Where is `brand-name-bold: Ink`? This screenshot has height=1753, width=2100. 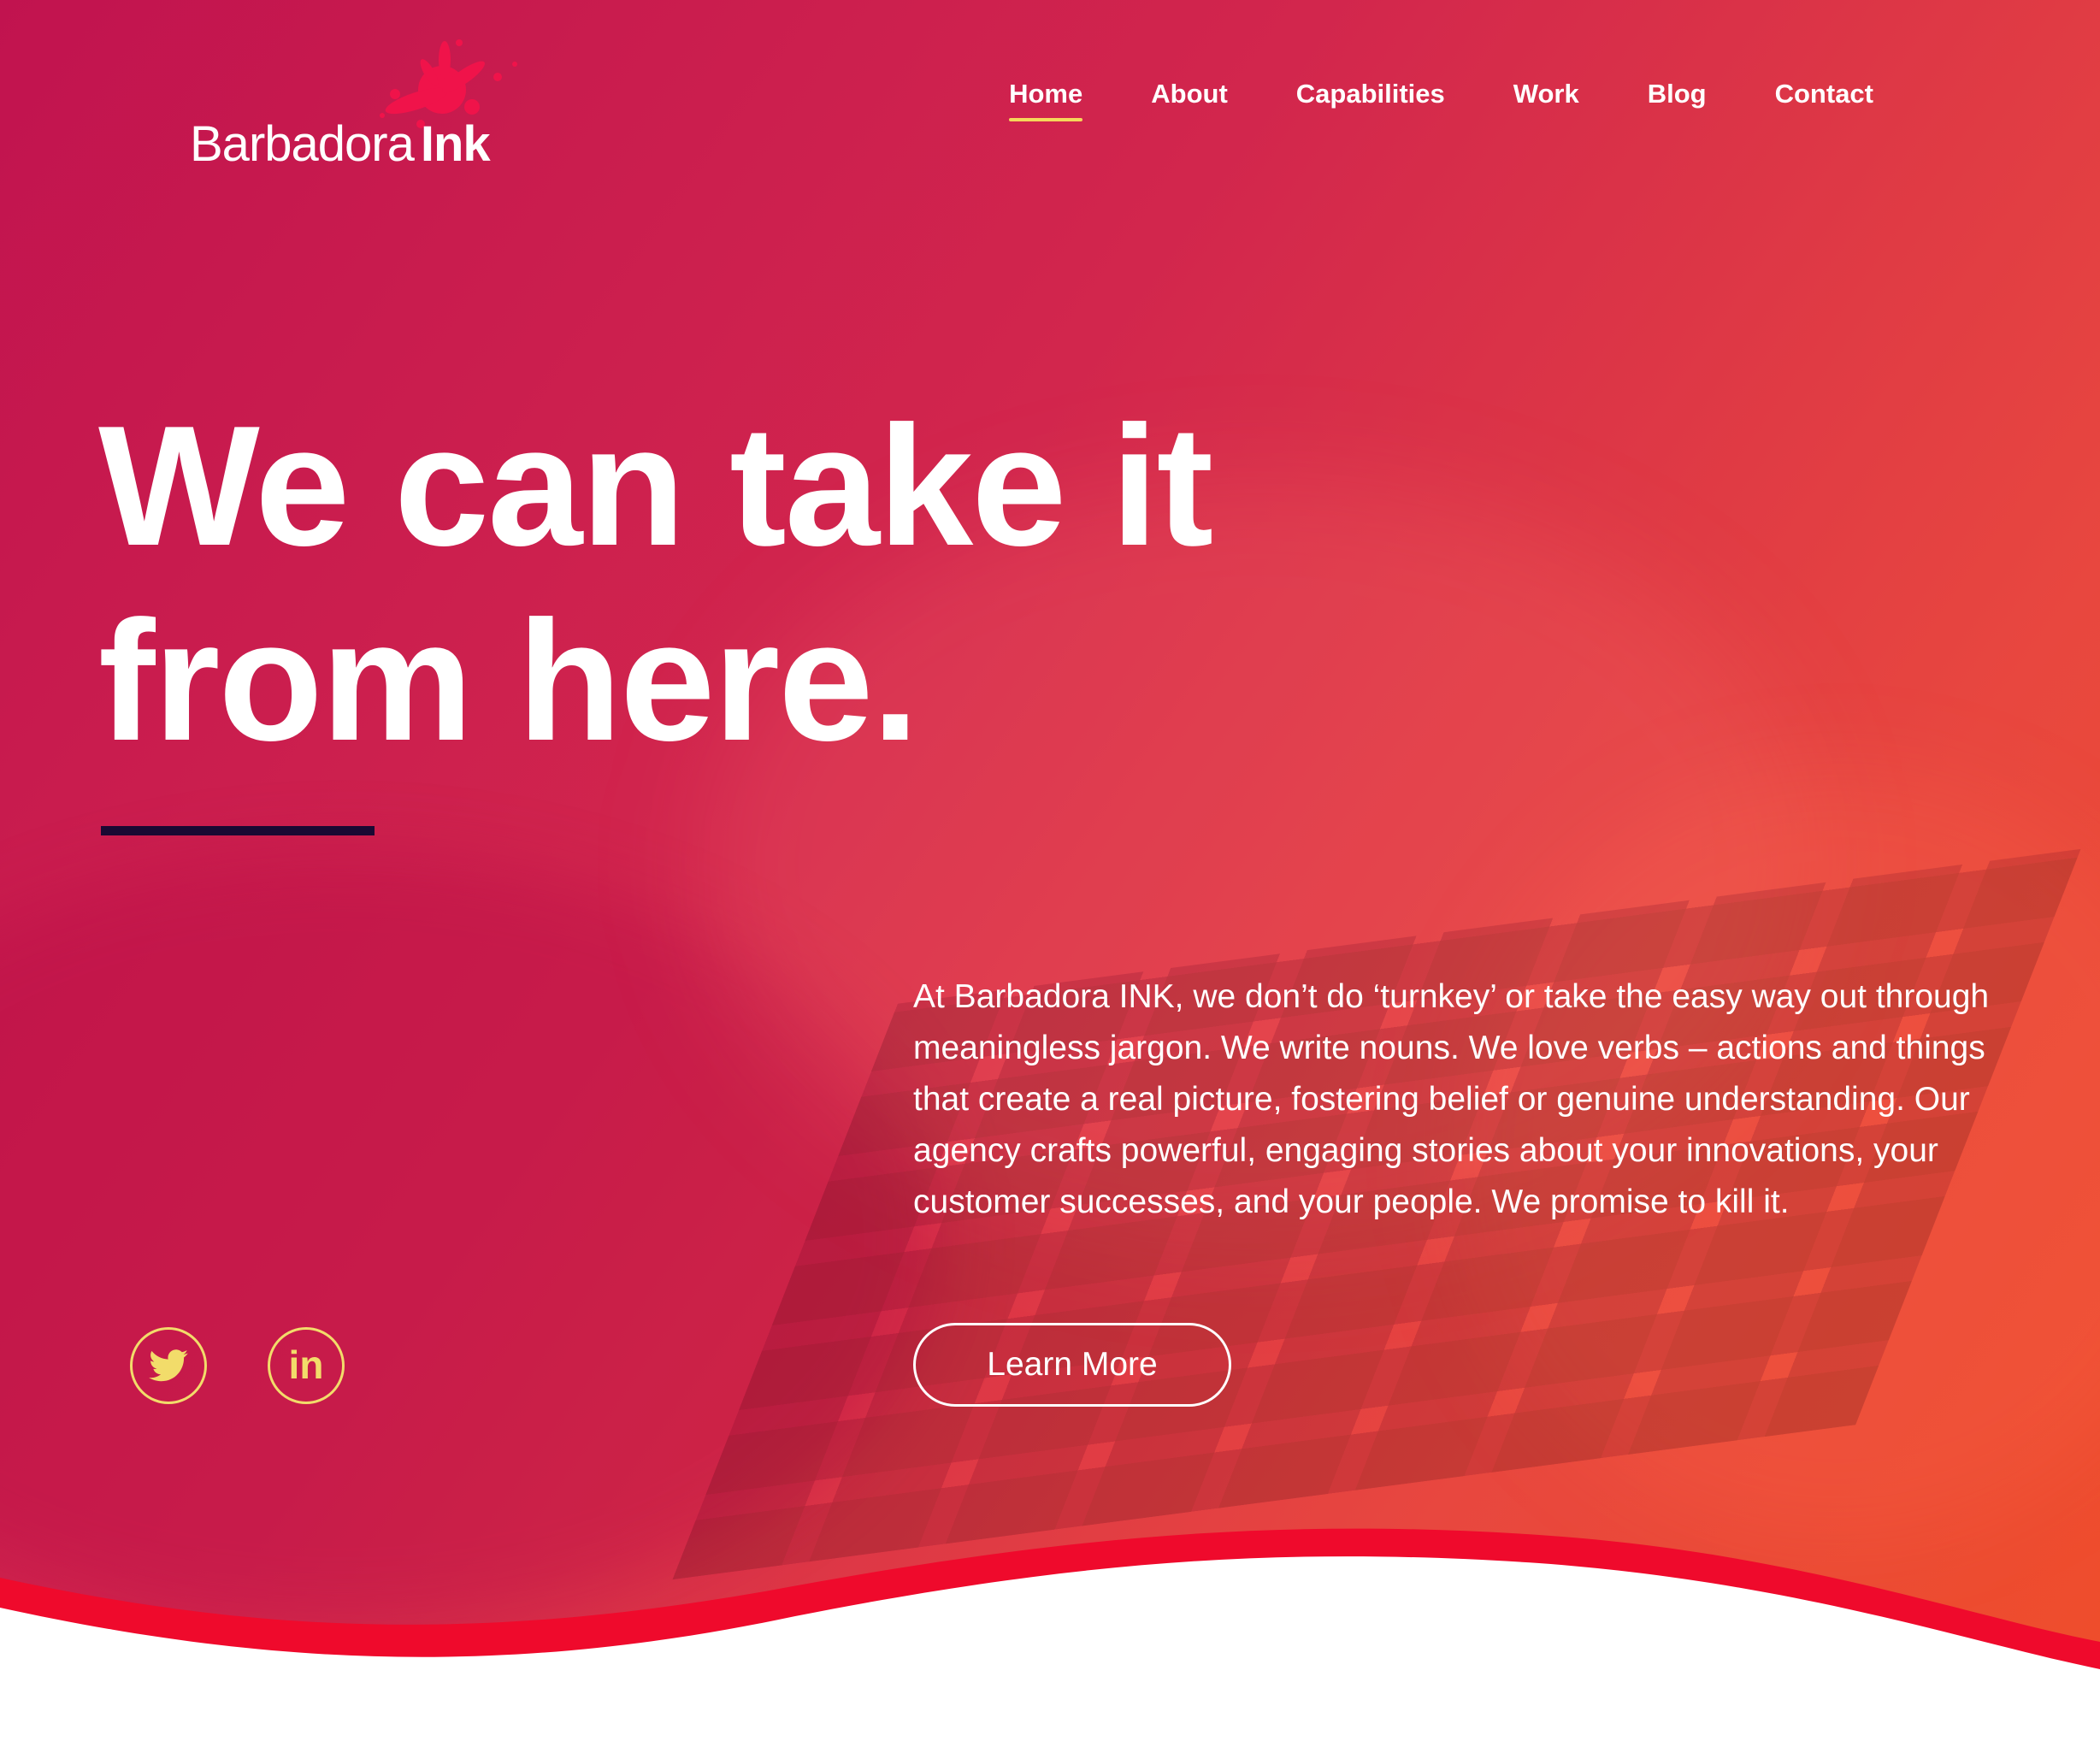 brand-name-bold: Ink is located at coordinates (456, 144).